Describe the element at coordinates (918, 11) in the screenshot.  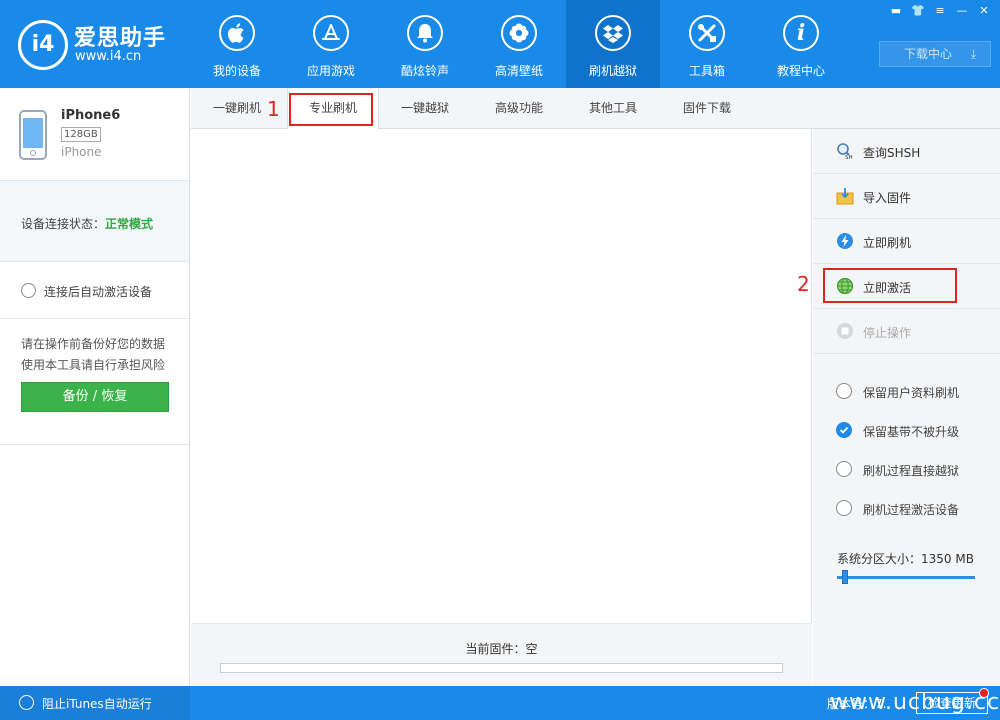
I see `skin-icon: 👕` at that location.